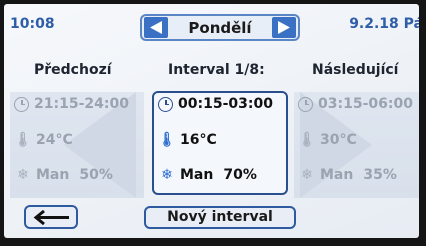 This screenshot has width=426, height=246. Describe the element at coordinates (198, 140) in the screenshot. I see `current-temp: 16°C` at that location.